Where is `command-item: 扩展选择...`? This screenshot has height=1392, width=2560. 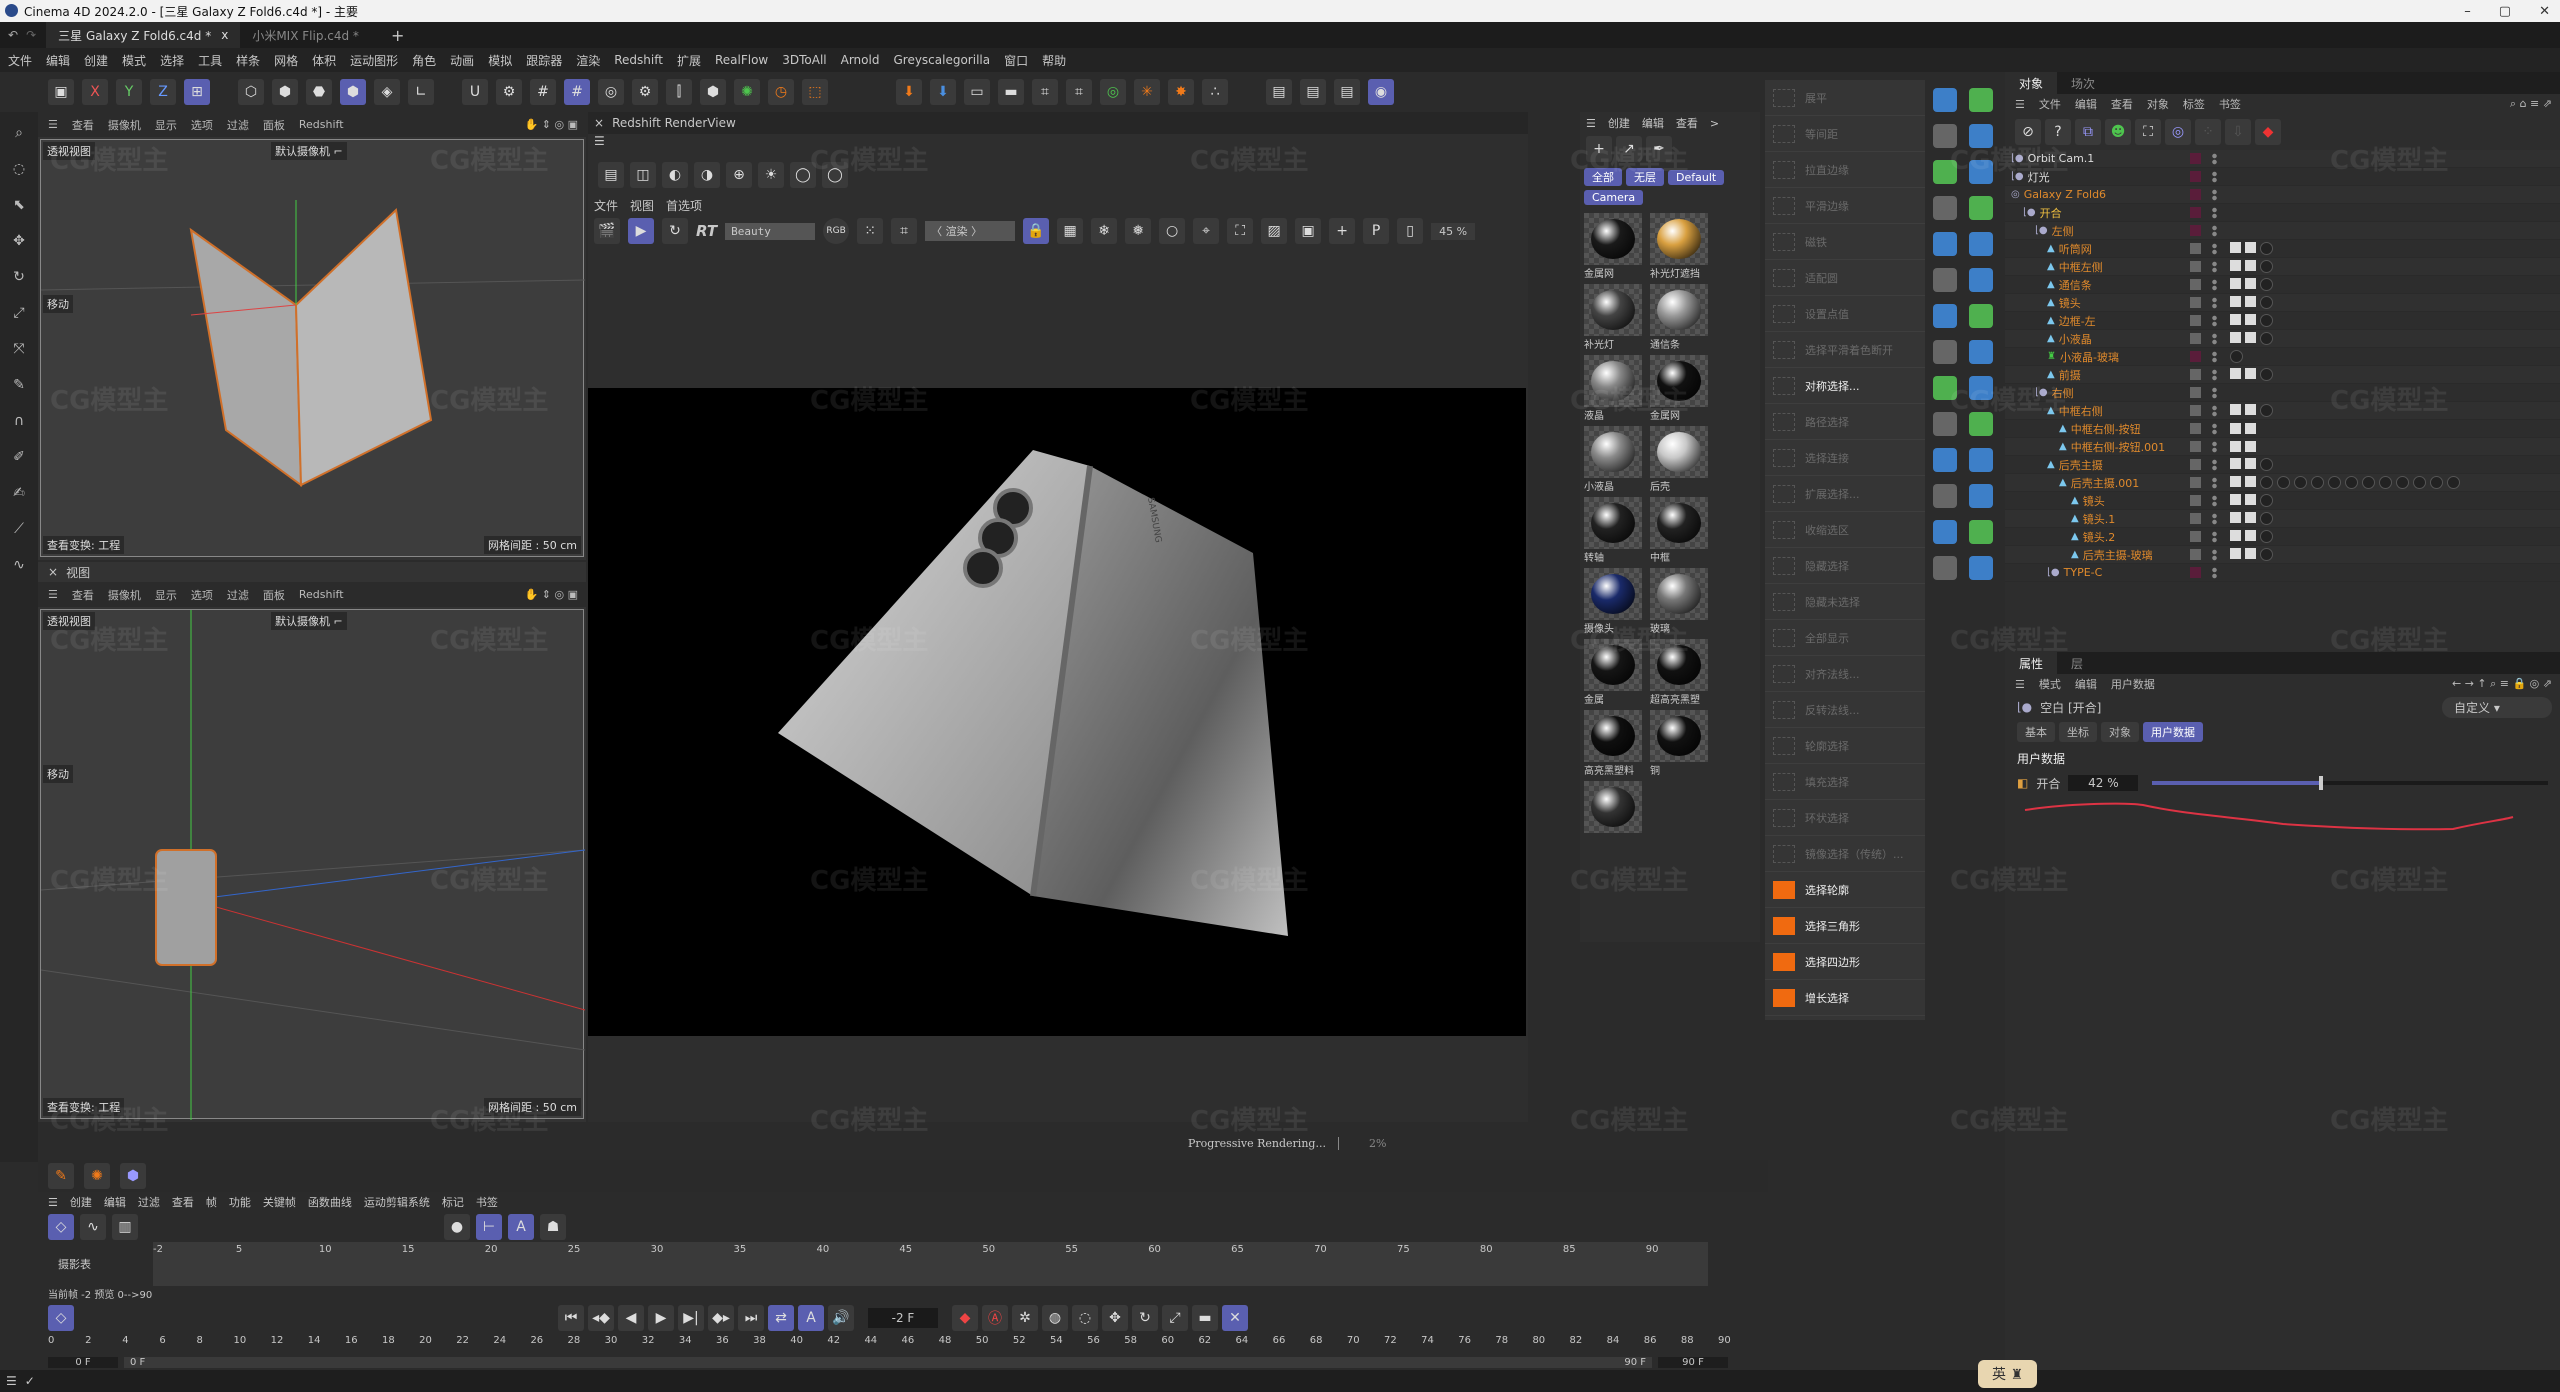 command-item: 扩展选择... is located at coordinates (1845, 494).